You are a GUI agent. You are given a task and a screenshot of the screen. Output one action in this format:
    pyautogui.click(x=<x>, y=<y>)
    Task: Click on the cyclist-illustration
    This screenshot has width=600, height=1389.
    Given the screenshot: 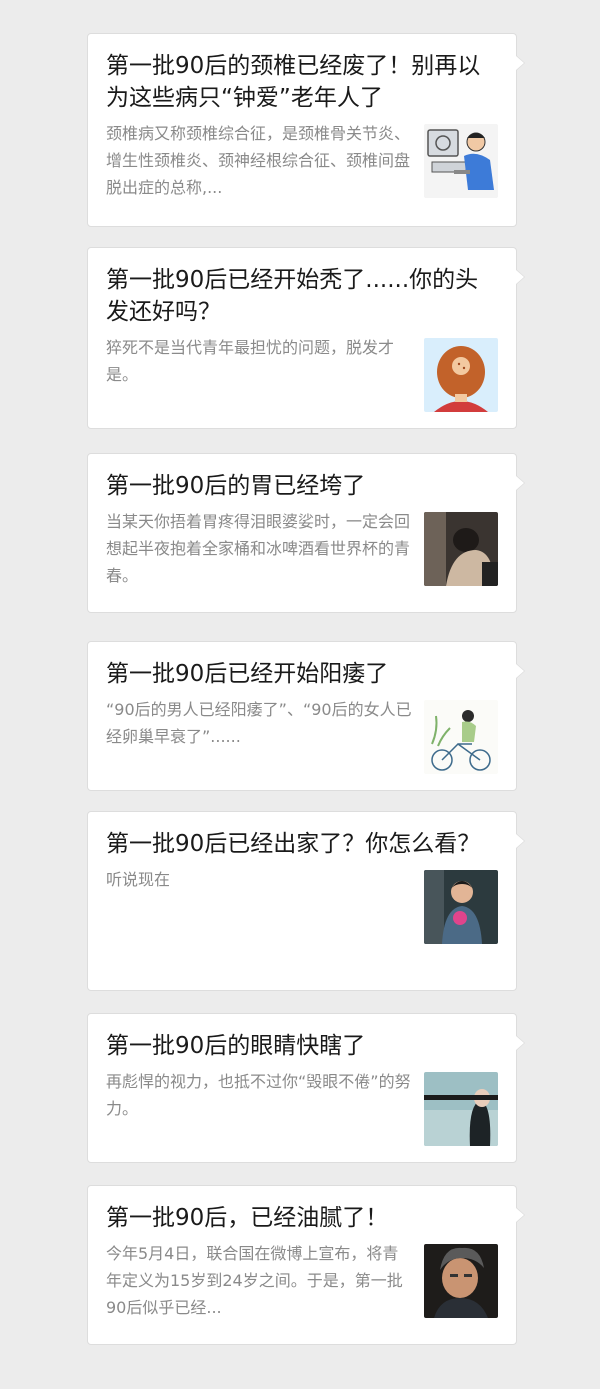 What is the action you would take?
    pyautogui.click(x=461, y=737)
    